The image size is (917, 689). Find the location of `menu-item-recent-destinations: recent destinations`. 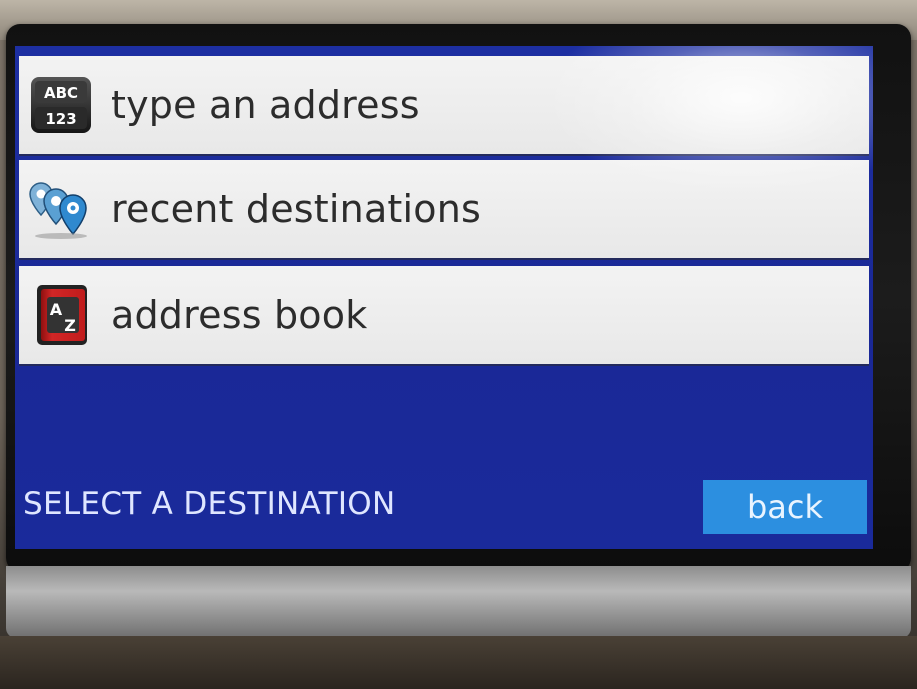

menu-item-recent-destinations: recent destinations is located at coordinates (444, 210).